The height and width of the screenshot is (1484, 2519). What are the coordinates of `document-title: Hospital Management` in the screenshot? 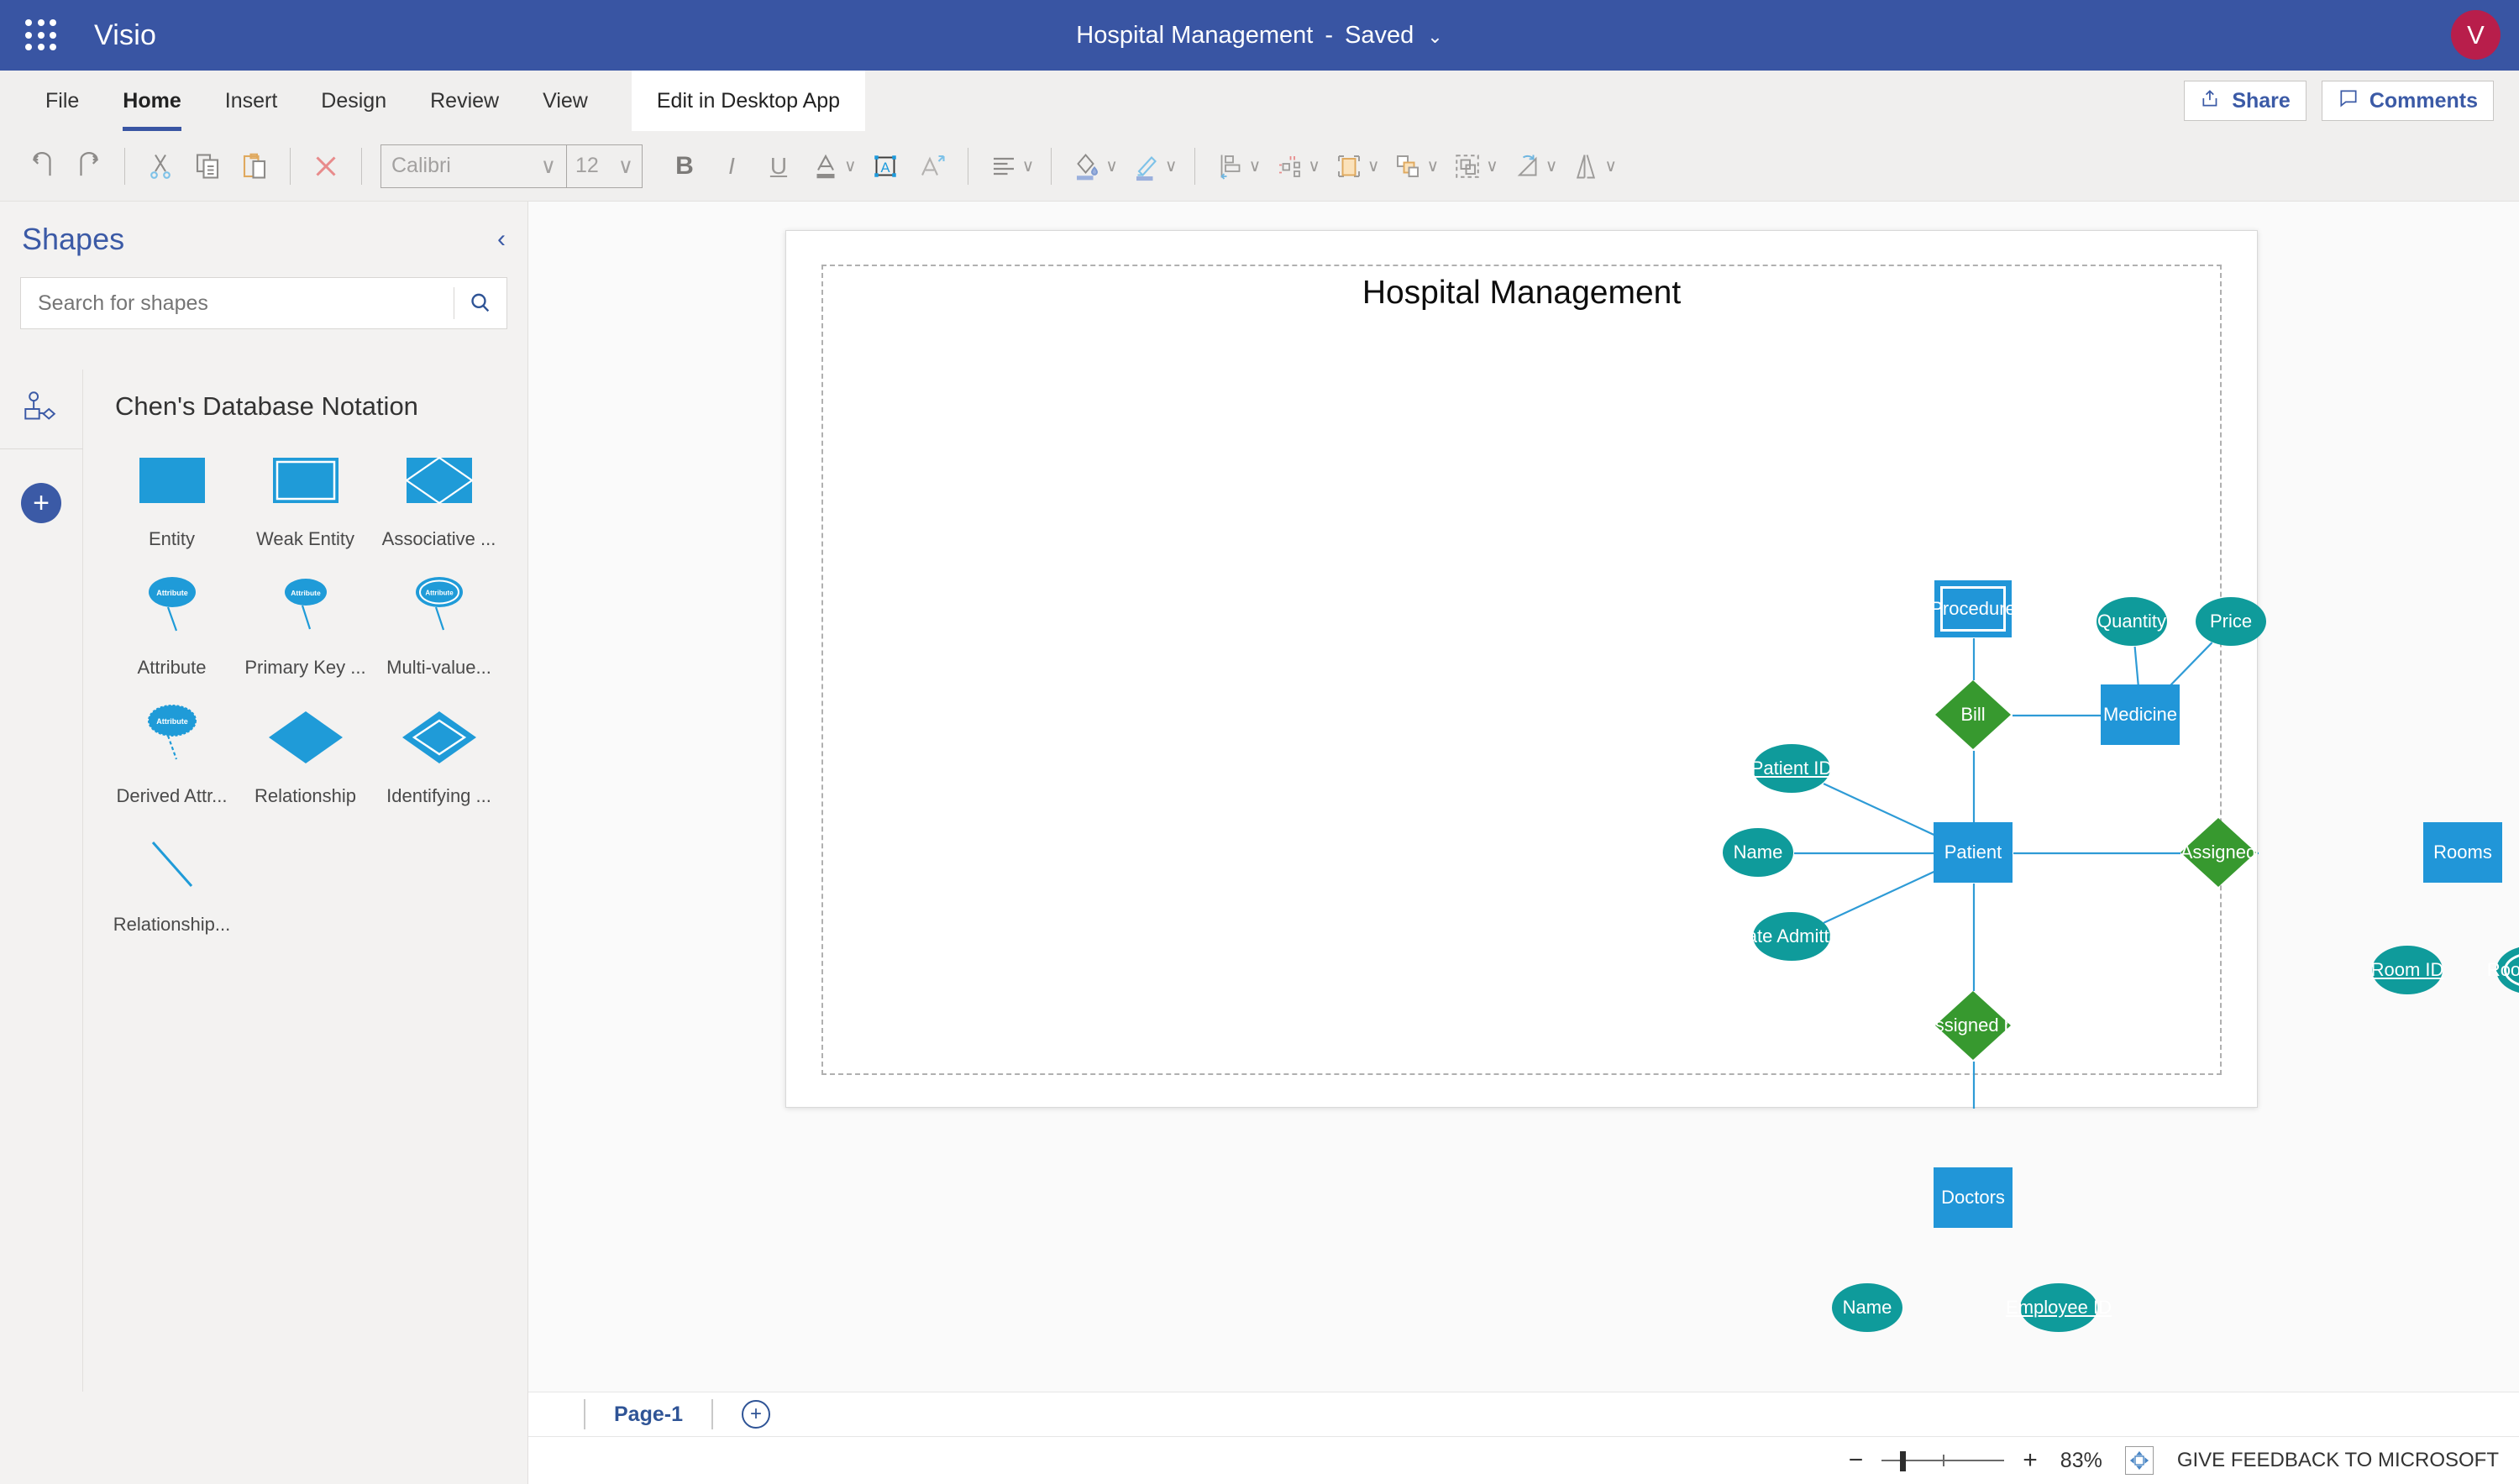 It's located at (1194, 36).